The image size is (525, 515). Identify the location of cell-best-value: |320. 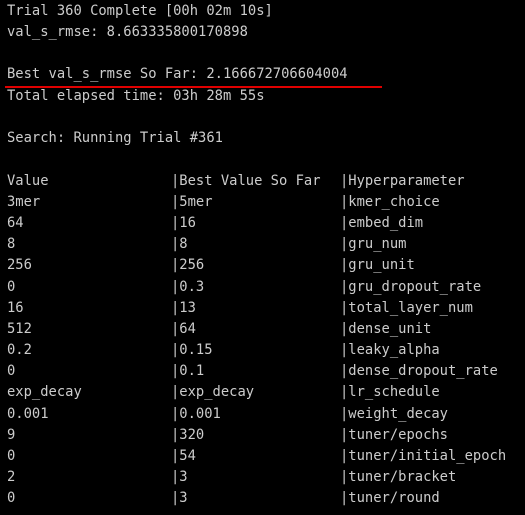
(188, 435).